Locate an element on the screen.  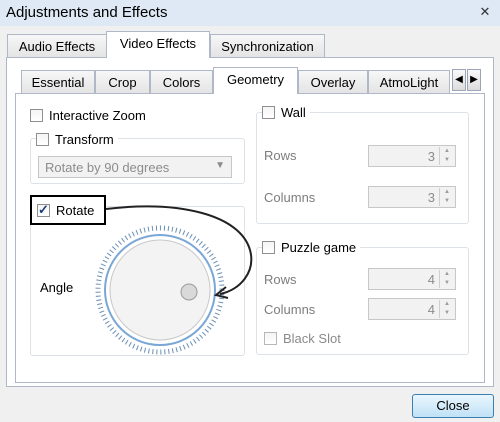
puzzle-rows-value: 4 is located at coordinates (431, 279).